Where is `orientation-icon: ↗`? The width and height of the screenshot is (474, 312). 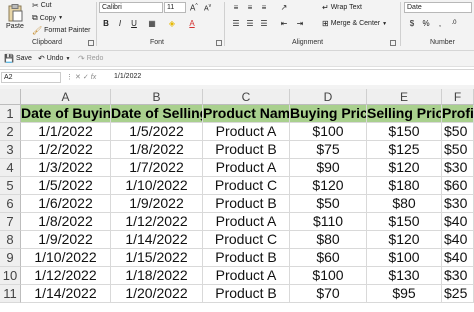 orientation-icon: ↗ is located at coordinates (284, 7).